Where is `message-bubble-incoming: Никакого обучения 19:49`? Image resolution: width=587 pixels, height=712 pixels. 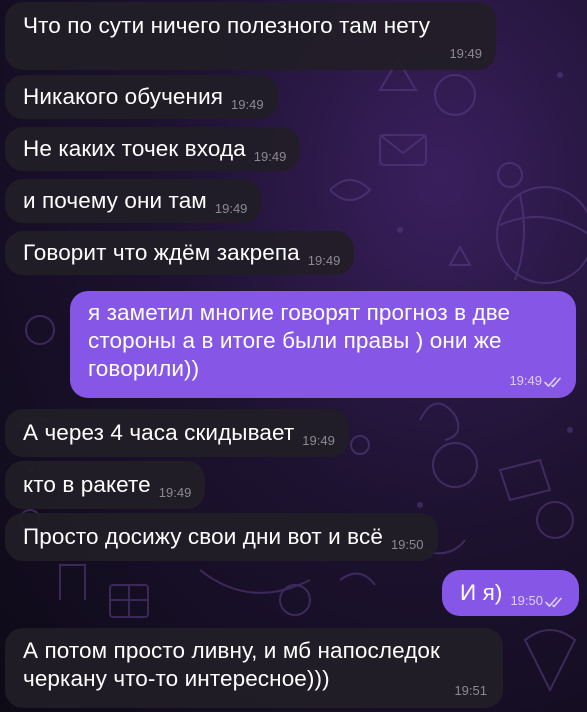 message-bubble-incoming: Никакого обучения 19:49 is located at coordinates (141, 97).